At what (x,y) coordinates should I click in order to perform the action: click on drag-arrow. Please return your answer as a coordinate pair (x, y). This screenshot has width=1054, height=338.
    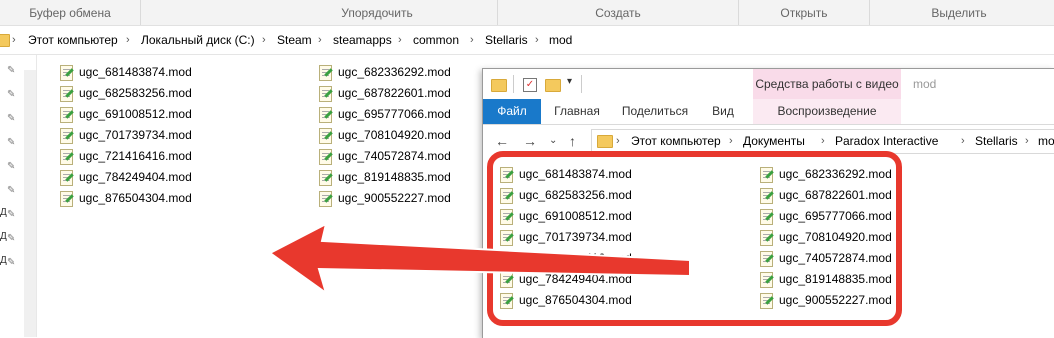
    Looking at the image, I should click on (479, 259).